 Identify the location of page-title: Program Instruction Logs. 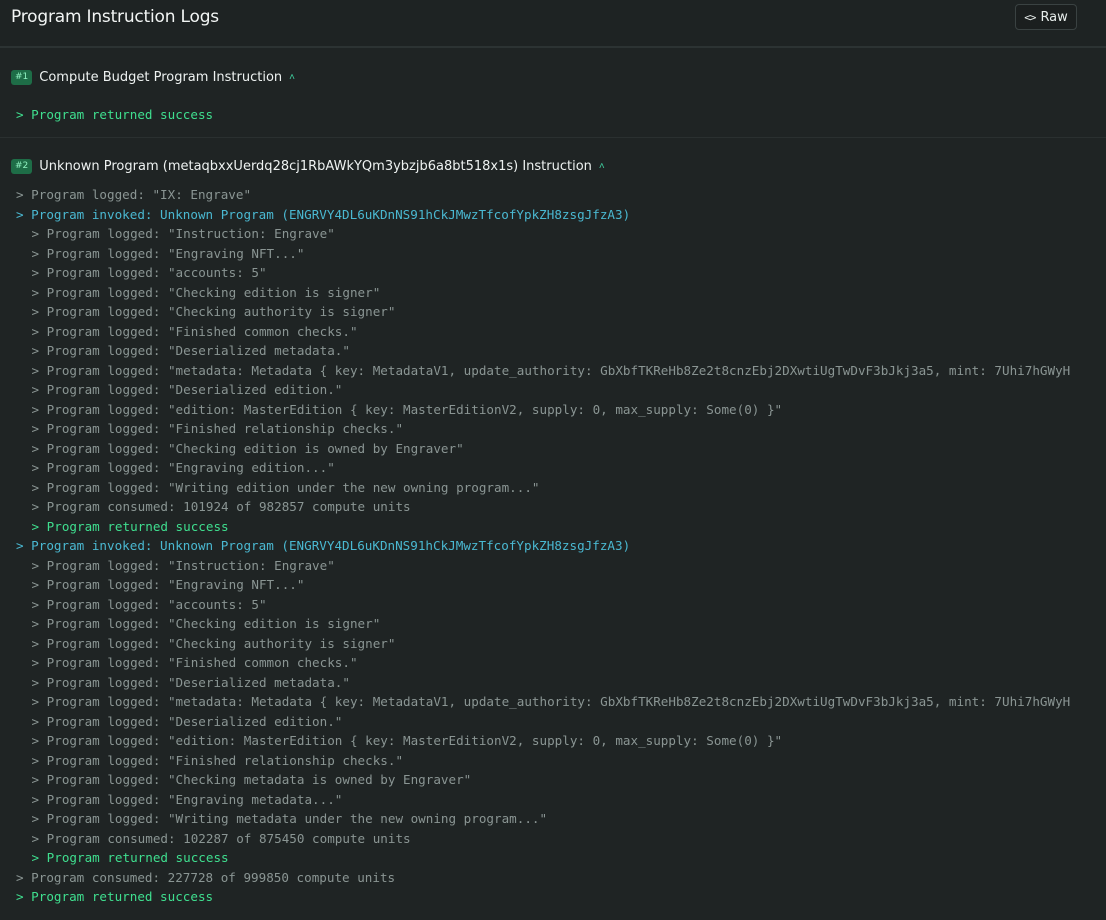
(115, 17).